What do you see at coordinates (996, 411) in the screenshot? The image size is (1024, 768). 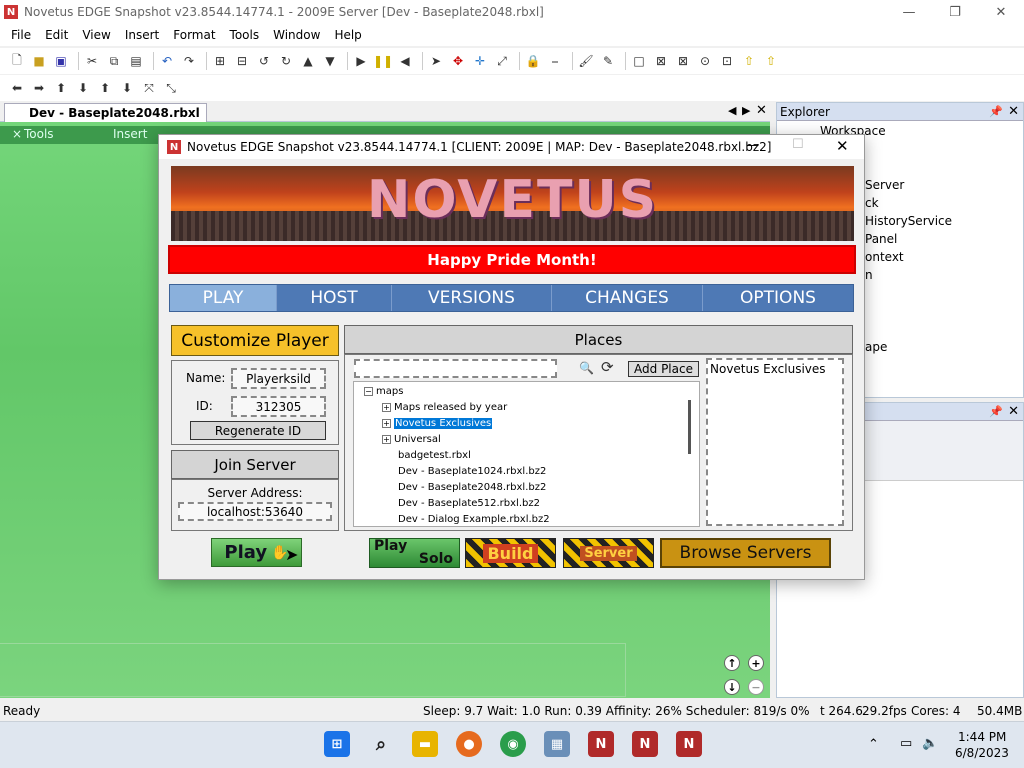 I see `props-pin-icon: 📌` at bounding box center [996, 411].